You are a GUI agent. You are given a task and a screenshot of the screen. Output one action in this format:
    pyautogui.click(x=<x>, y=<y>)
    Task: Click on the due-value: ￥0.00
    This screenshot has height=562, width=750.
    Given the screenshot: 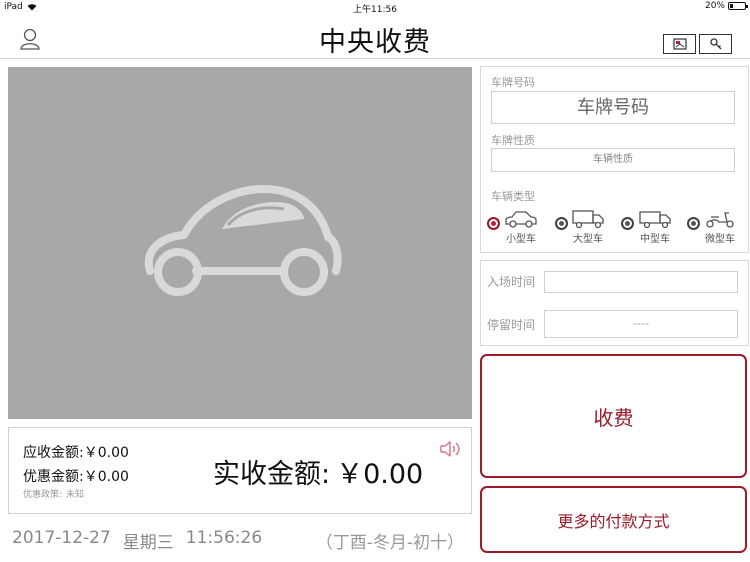 What is the action you would take?
    pyautogui.click(x=106, y=453)
    